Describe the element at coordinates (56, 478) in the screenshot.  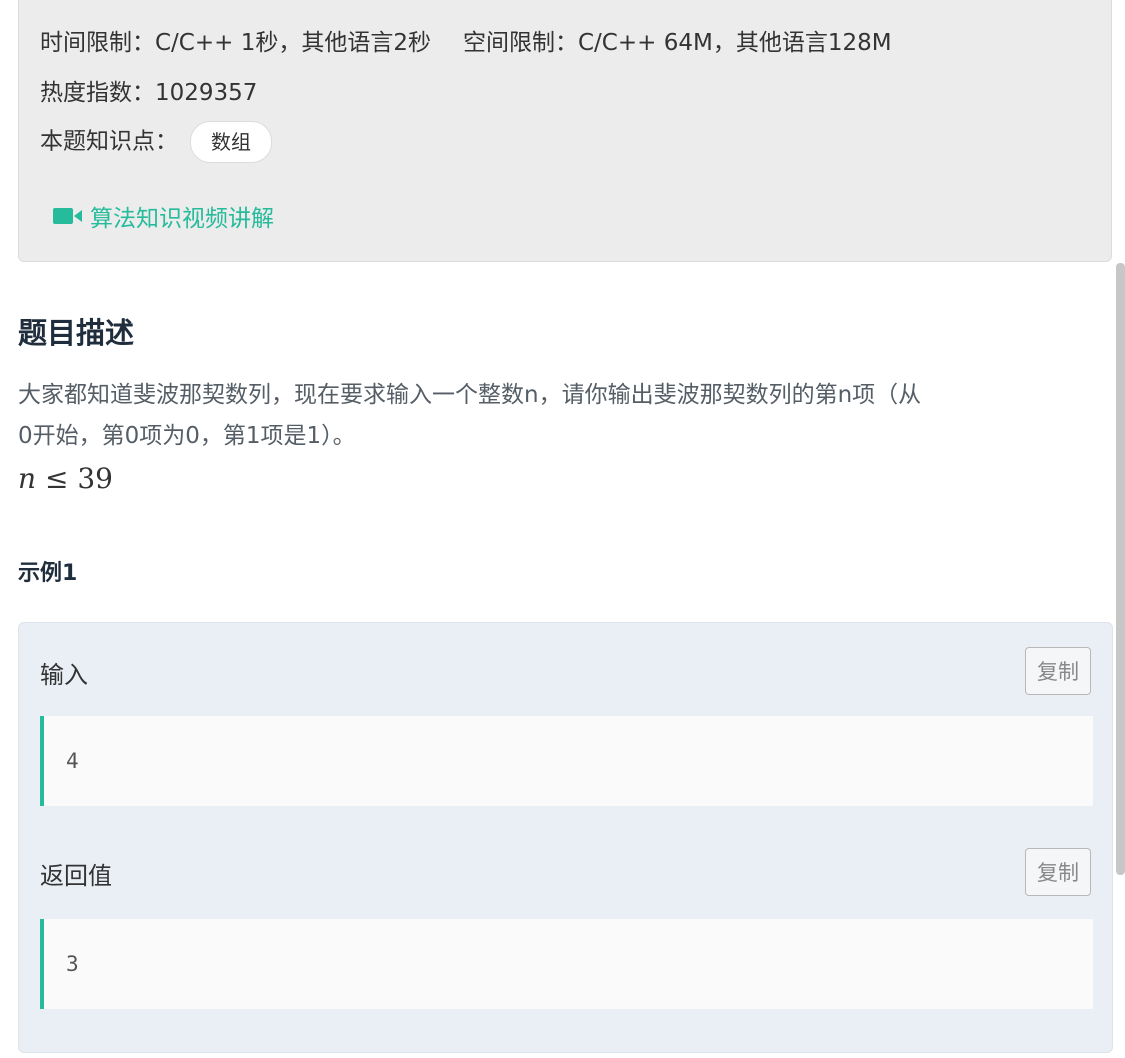
I see `constraint-operator: ≤` at that location.